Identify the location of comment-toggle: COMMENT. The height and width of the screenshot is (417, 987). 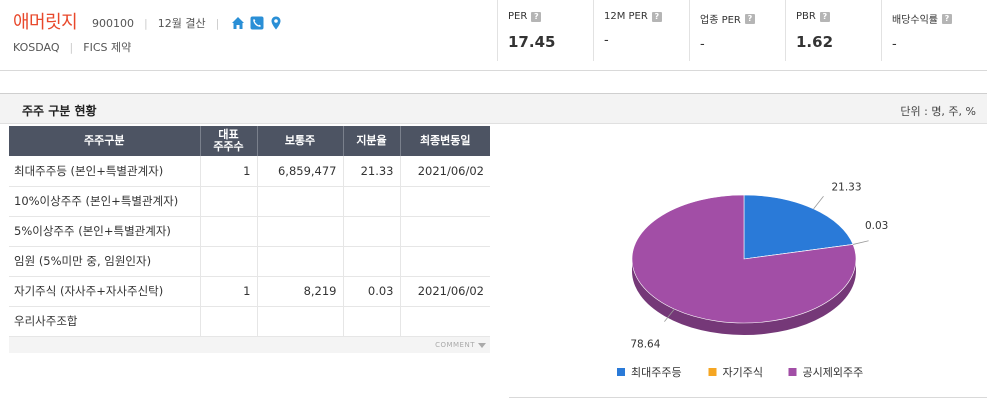
(460, 345).